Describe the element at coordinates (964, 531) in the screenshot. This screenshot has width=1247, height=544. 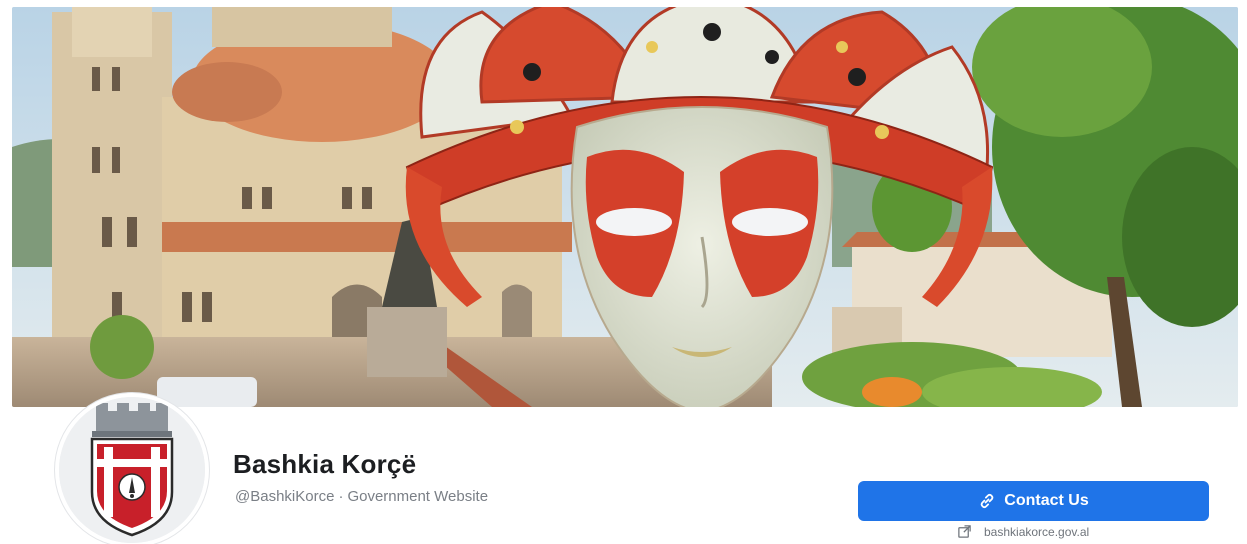
I see `external-link-icon` at that location.